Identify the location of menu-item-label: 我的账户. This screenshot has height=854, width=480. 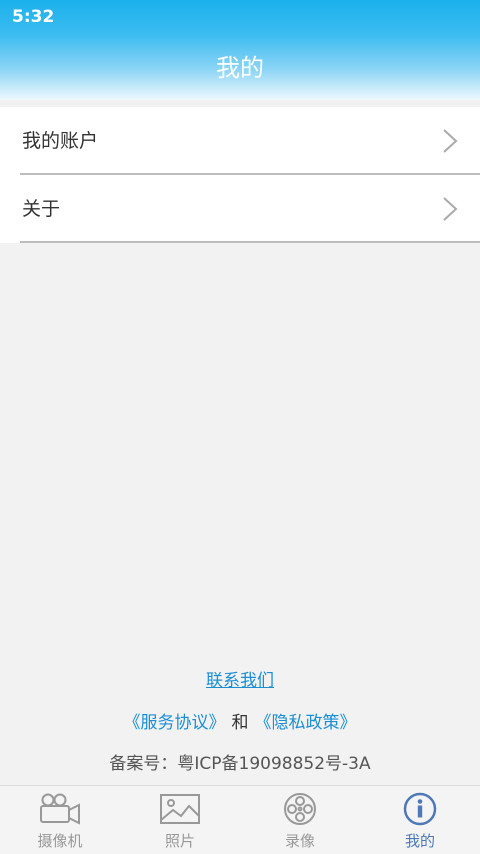
(60, 141).